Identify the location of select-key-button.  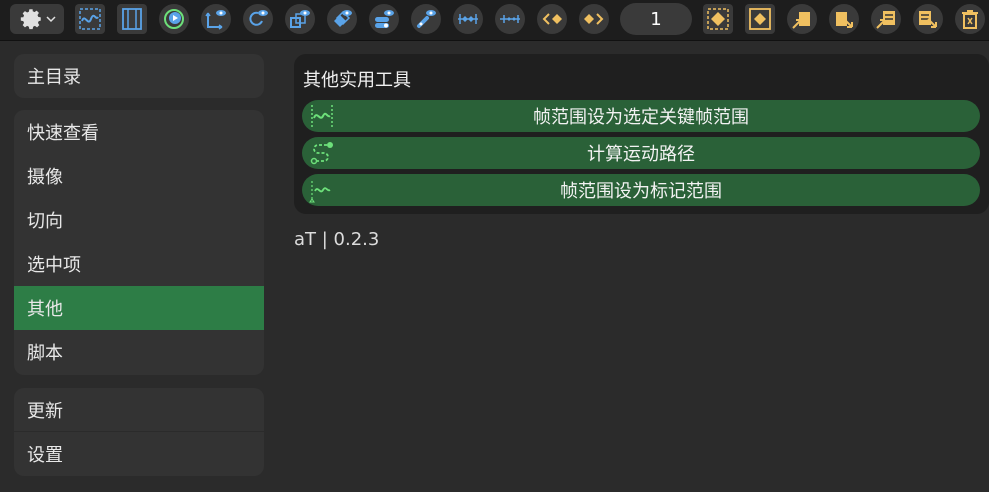
(760, 19).